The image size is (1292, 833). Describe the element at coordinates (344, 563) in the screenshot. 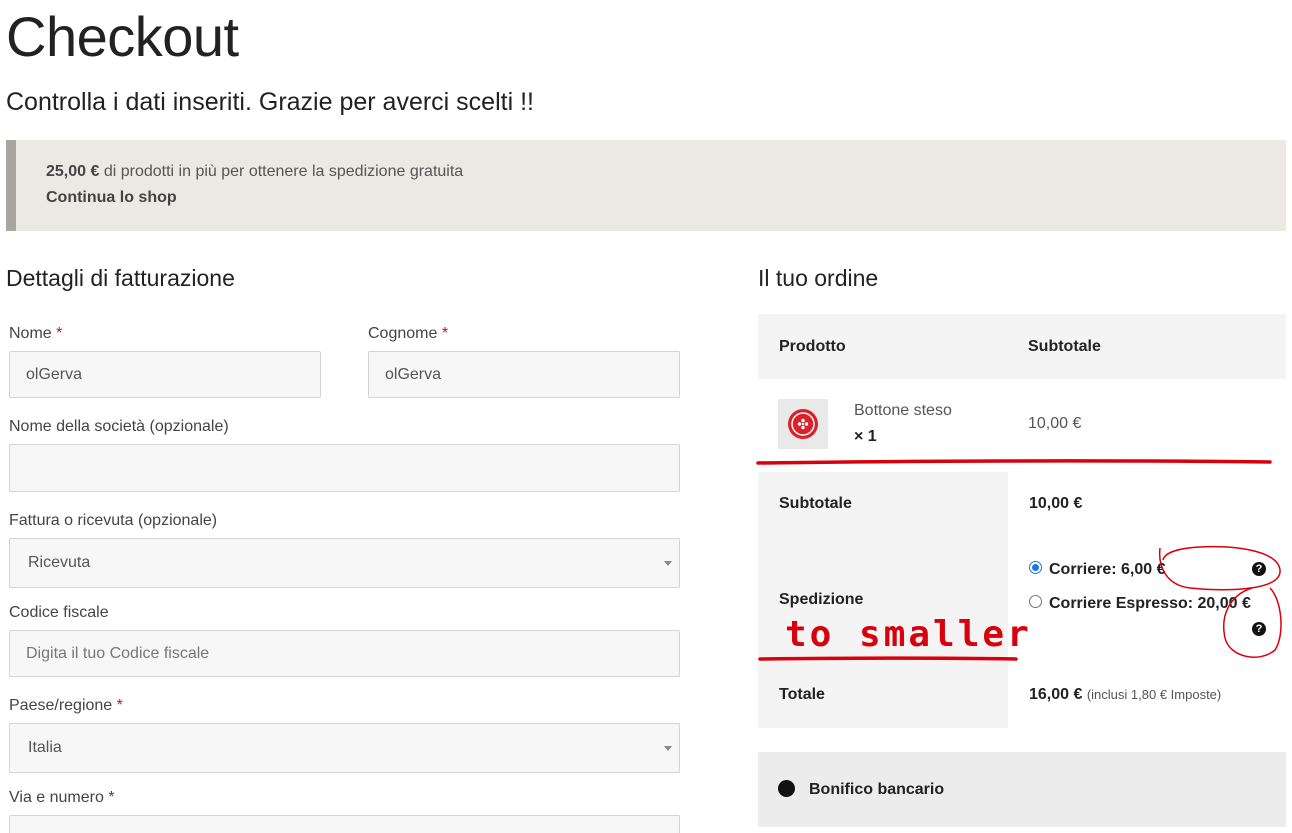

I see `invoice-type-select: Ricevuta` at that location.